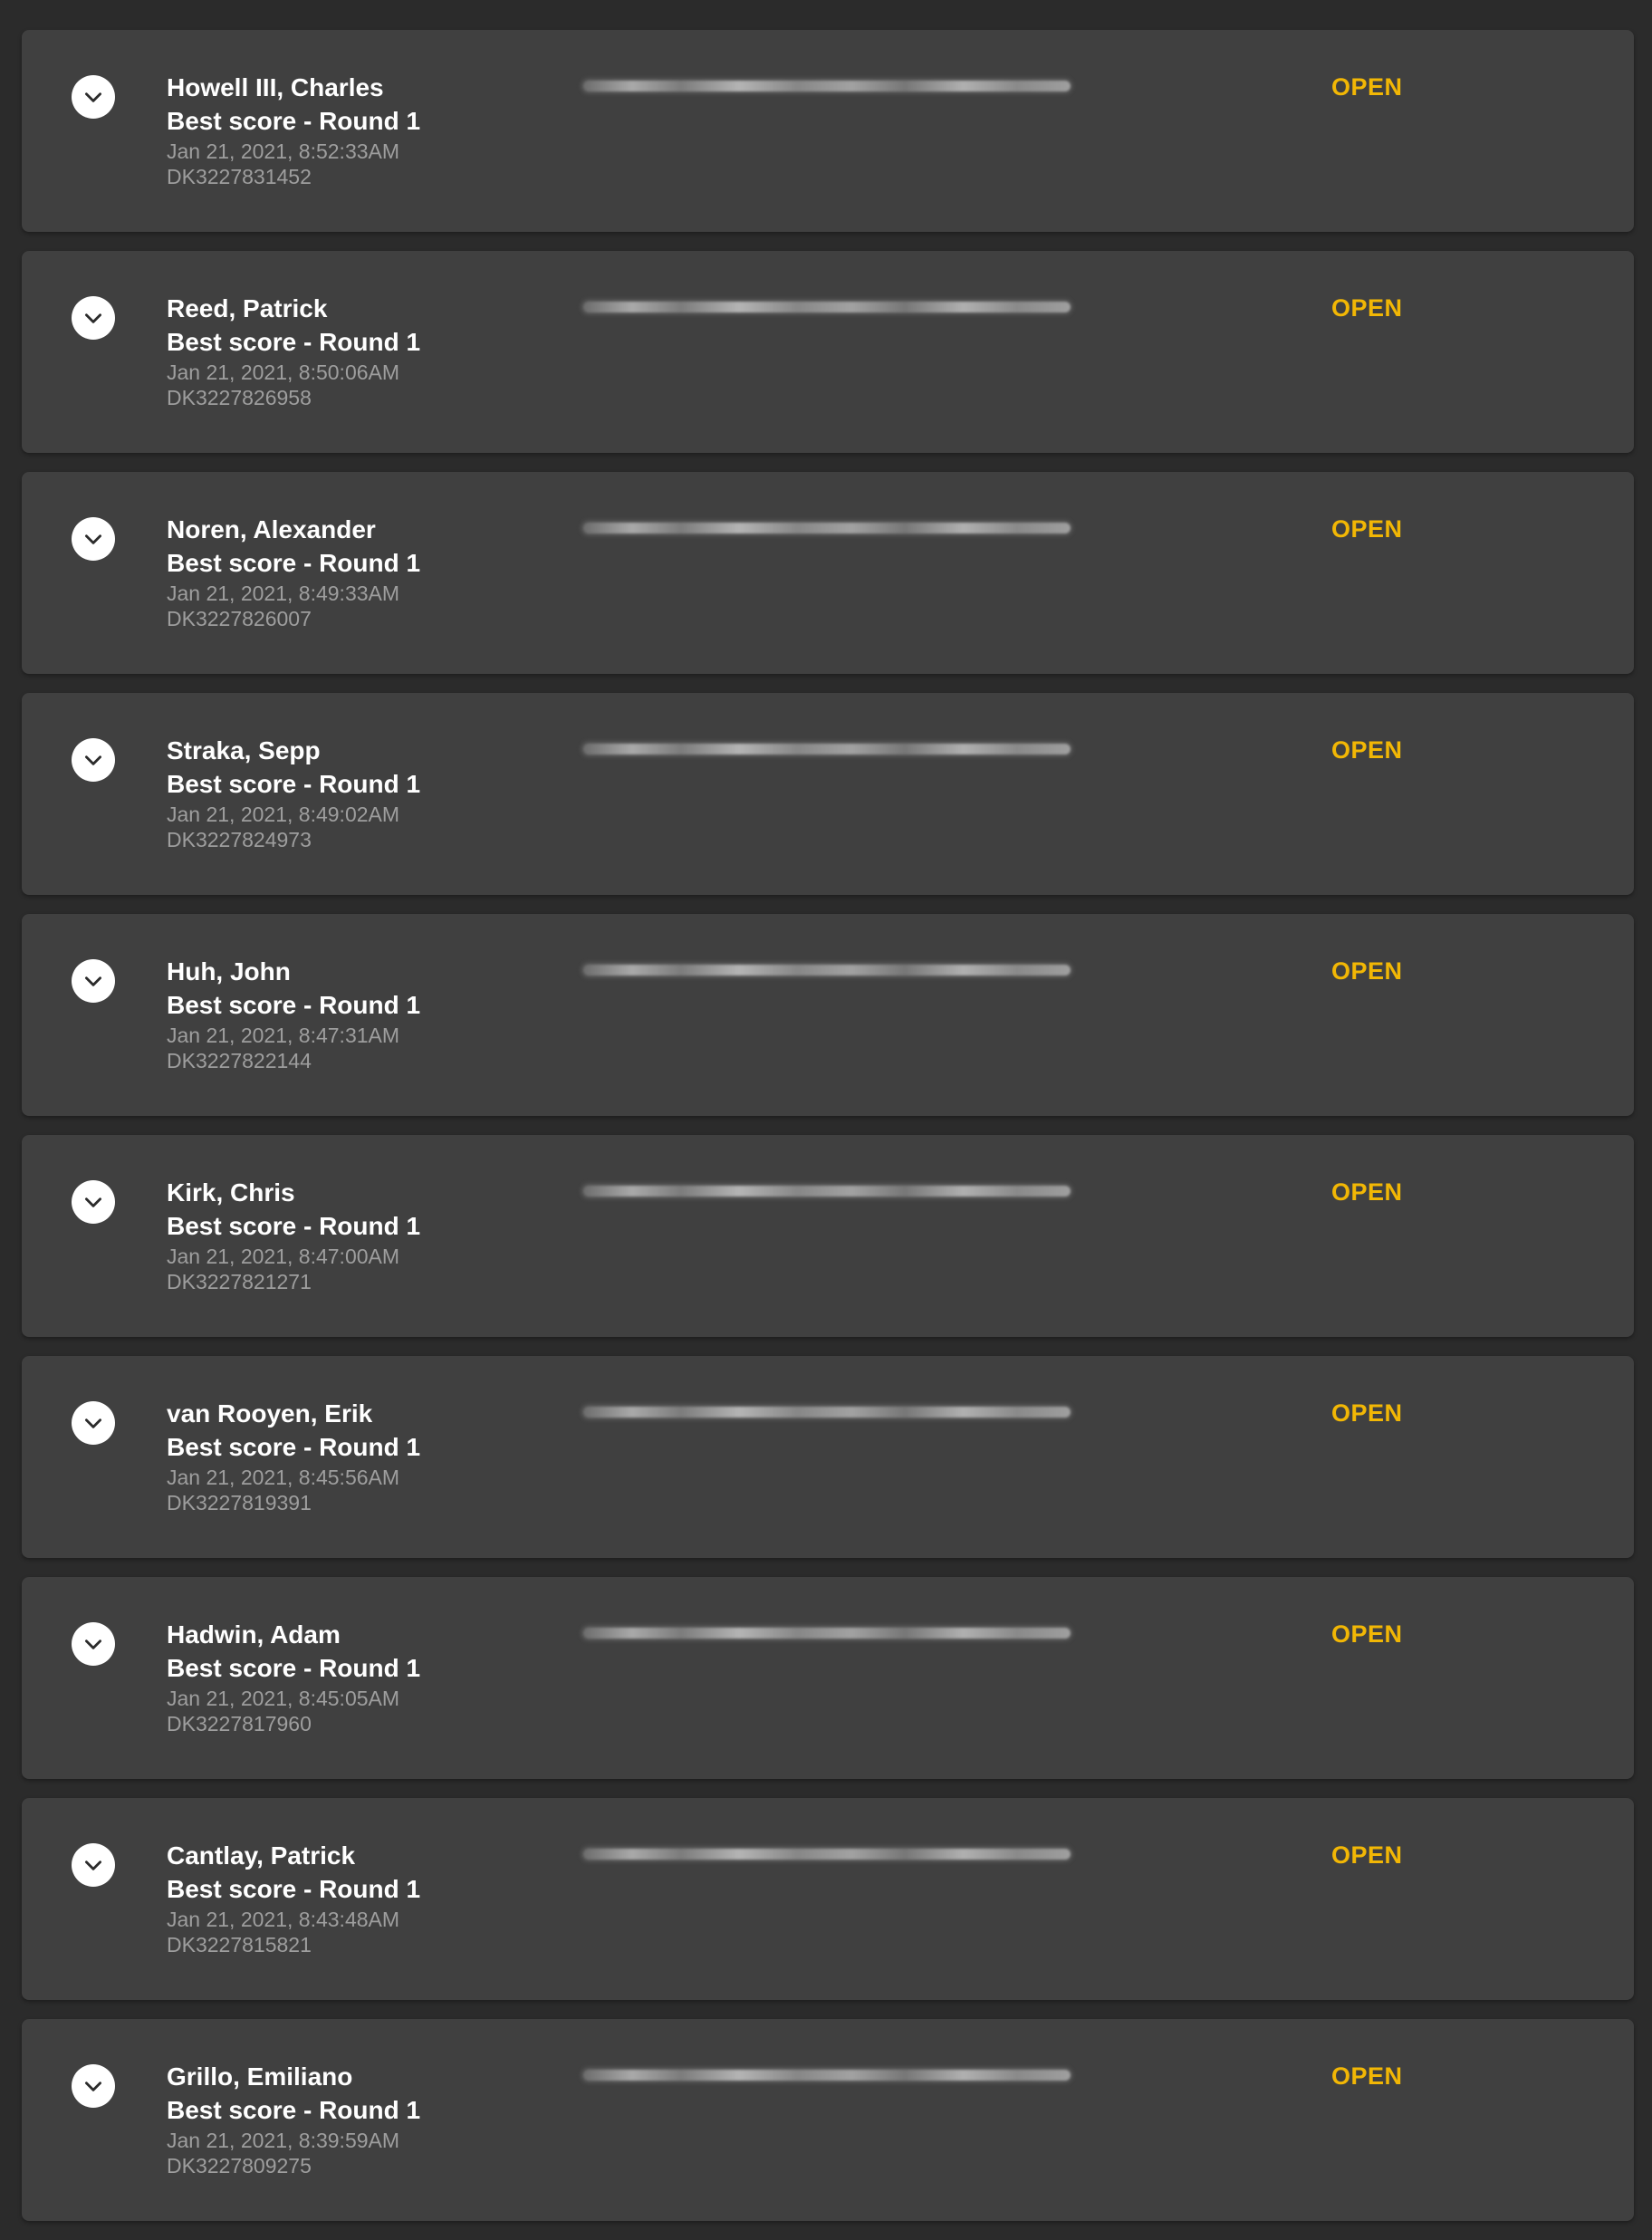  I want to click on player-name: Reed, Patrick, so click(247, 308).